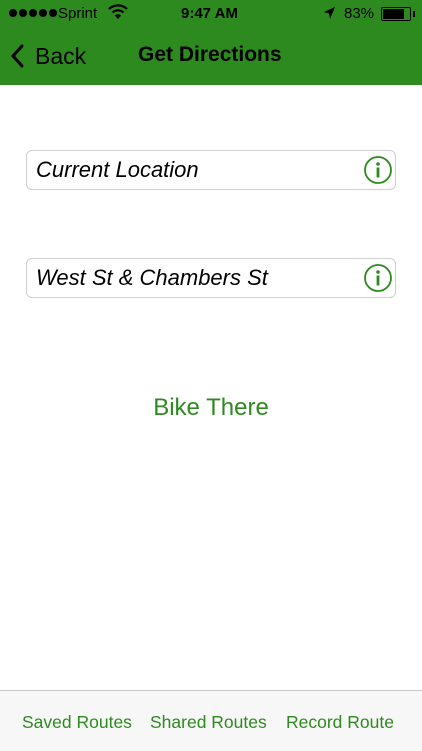 The height and width of the screenshot is (751, 422). I want to click on destination-input, so click(196, 278).